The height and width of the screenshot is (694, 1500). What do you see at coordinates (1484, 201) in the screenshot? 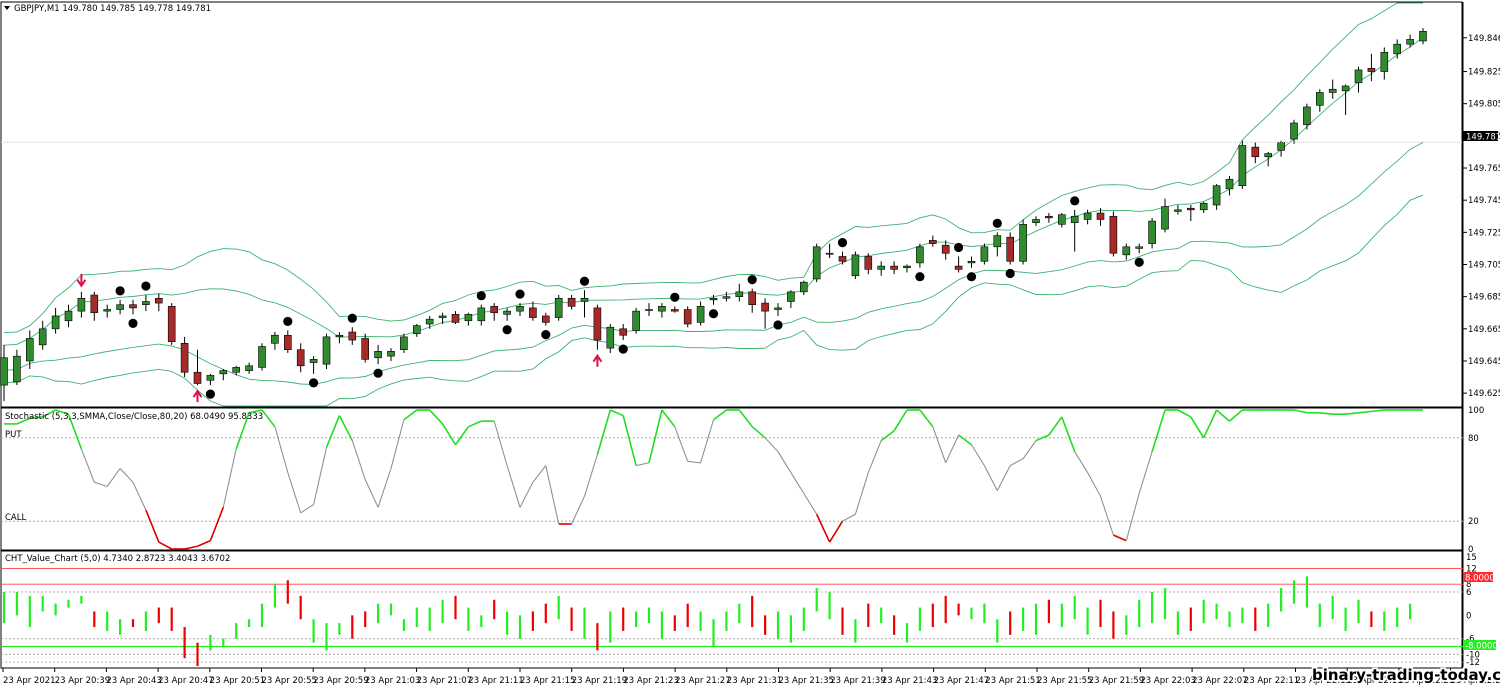
I see `price-tick-label: 149.745` at bounding box center [1484, 201].